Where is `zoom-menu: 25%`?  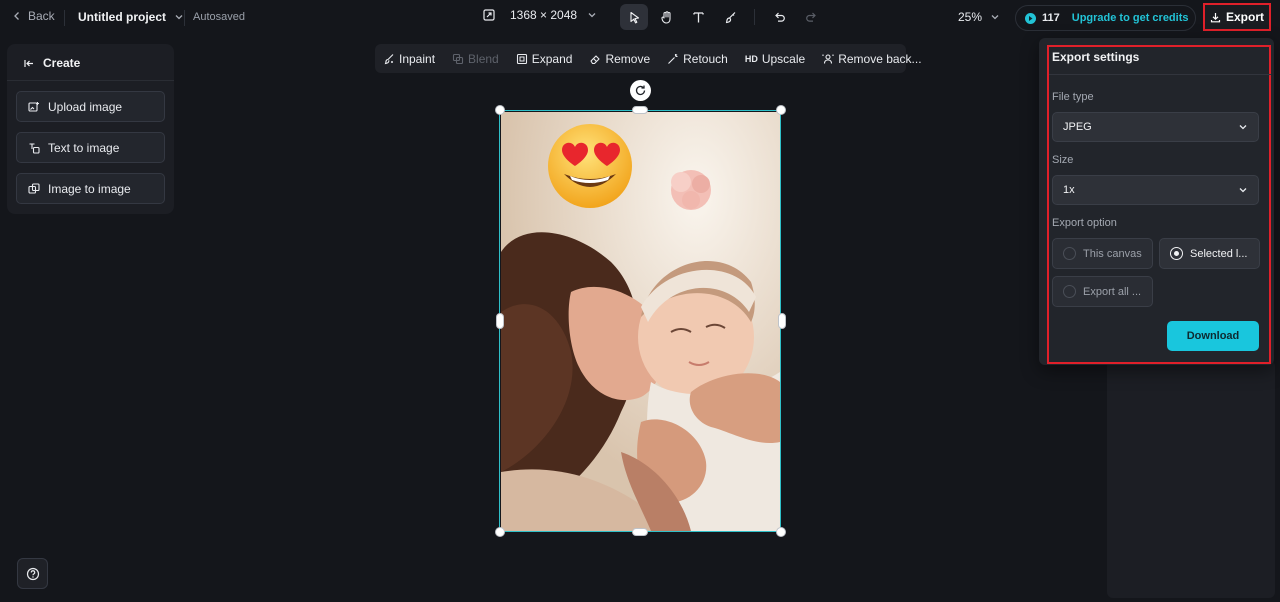
zoom-menu: 25% is located at coordinates (979, 17).